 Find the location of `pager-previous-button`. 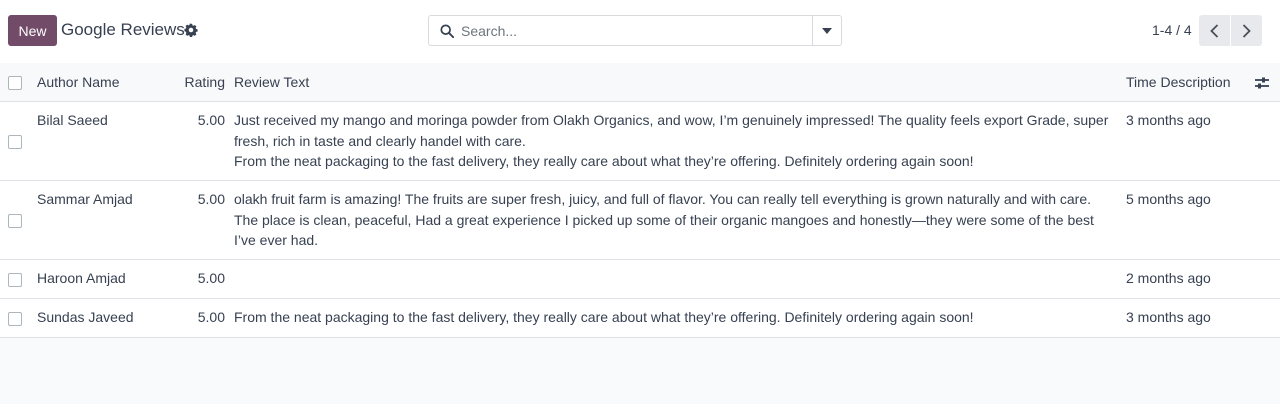

pager-previous-button is located at coordinates (1214, 30).